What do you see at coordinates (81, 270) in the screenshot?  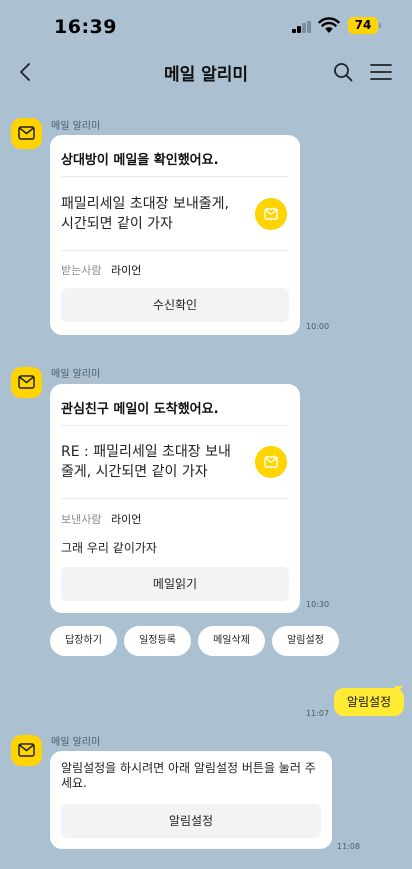 I see `recipient-label: 받는사람` at bounding box center [81, 270].